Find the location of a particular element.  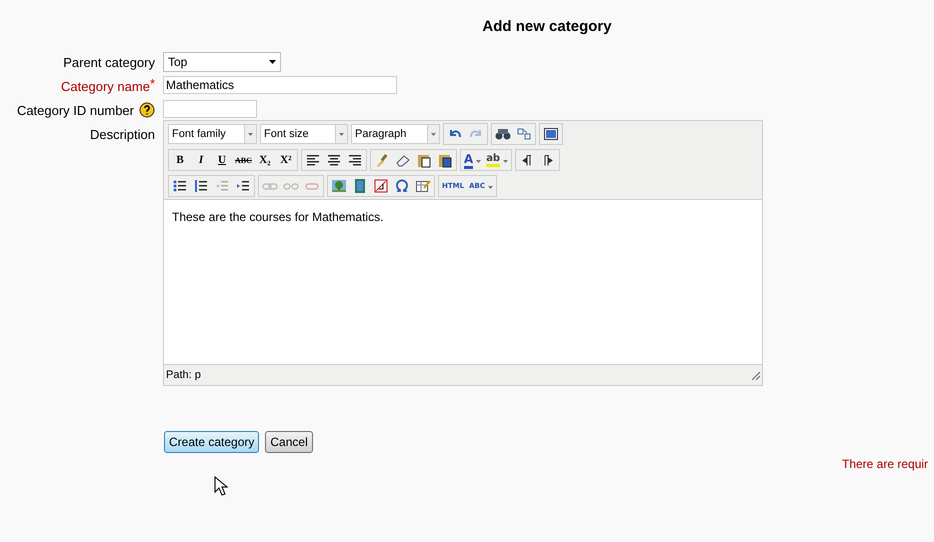

field-label: Description is located at coordinates (121, 135).